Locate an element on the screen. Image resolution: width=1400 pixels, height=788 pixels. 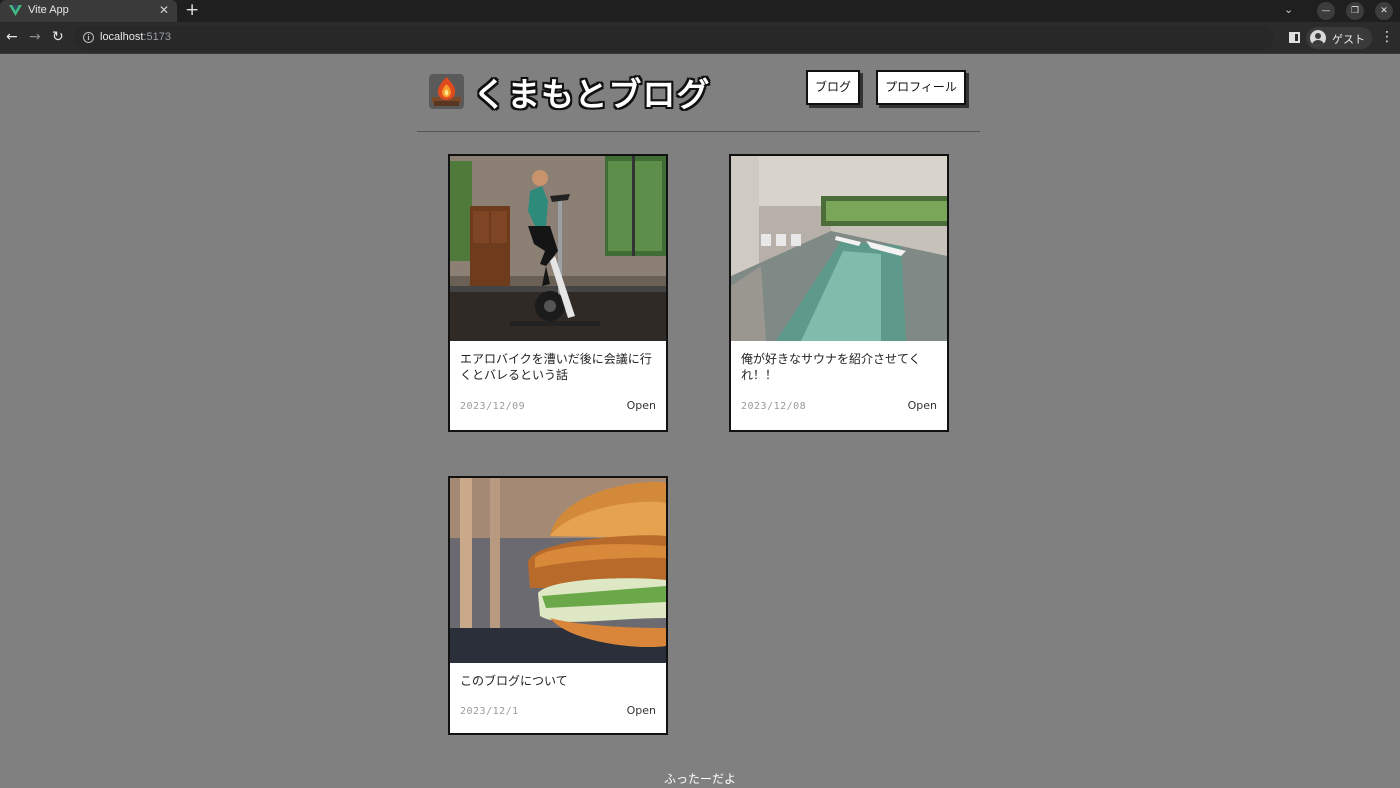
indoor-pool-photo is located at coordinates (839, 248).